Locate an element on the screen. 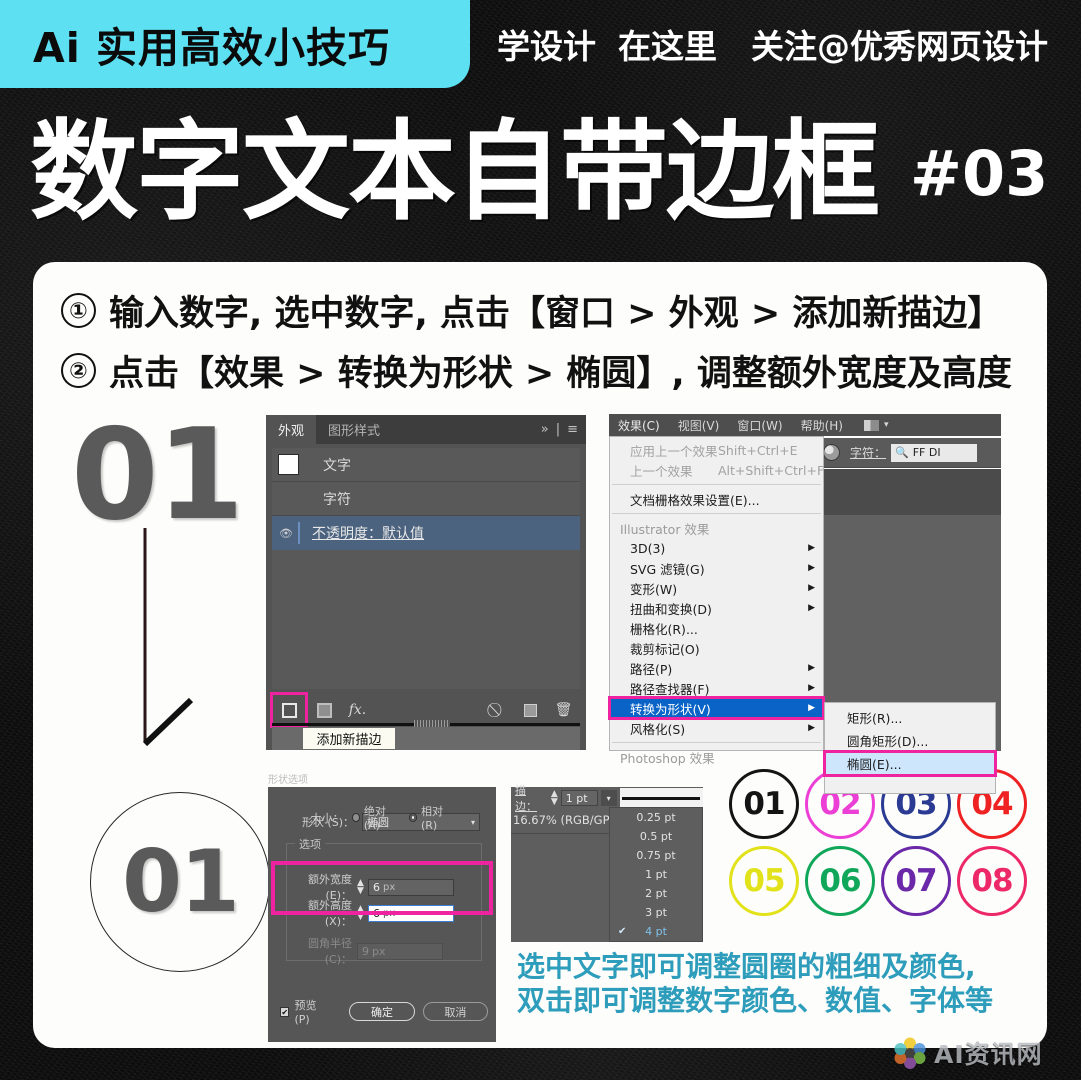 This screenshot has height=1080, width=1081. bottom-note-line-1: 选中文字即可调整圆圈的粗细及颜色, is located at coordinates (746, 966).